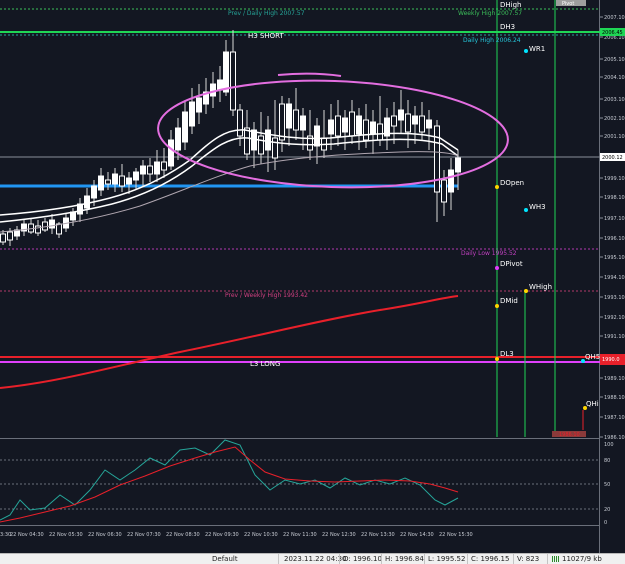 This screenshot has height=564, width=625. What do you see at coordinates (605, 523) in the screenshot?
I see `indicator-label: 0` at bounding box center [605, 523].